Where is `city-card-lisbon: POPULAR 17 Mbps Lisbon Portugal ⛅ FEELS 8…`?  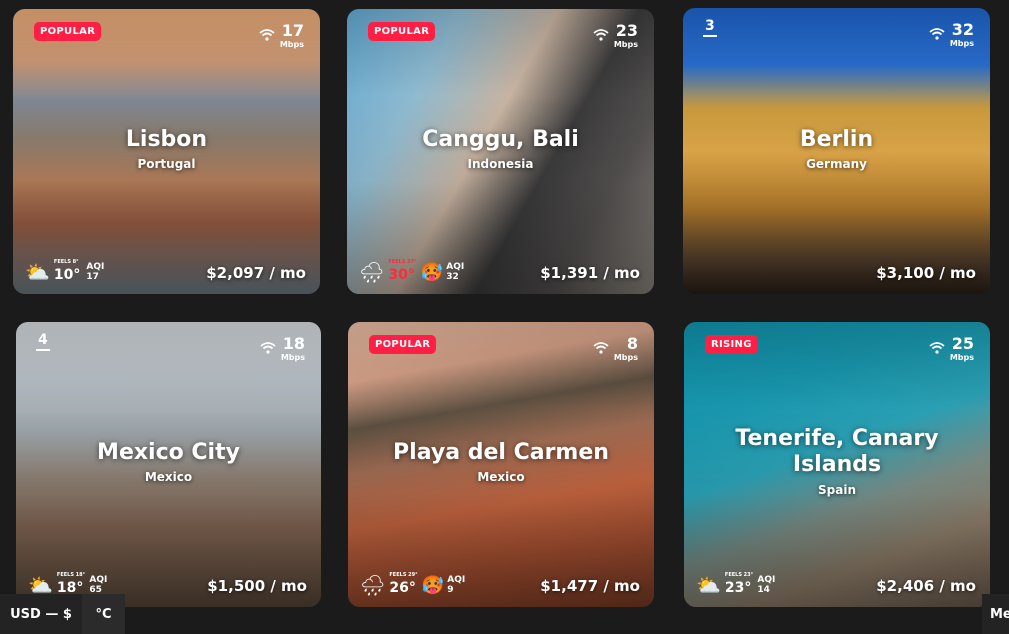 city-card-lisbon: POPULAR 17 Mbps Lisbon Portugal ⛅ FEELS 8… is located at coordinates (166, 151).